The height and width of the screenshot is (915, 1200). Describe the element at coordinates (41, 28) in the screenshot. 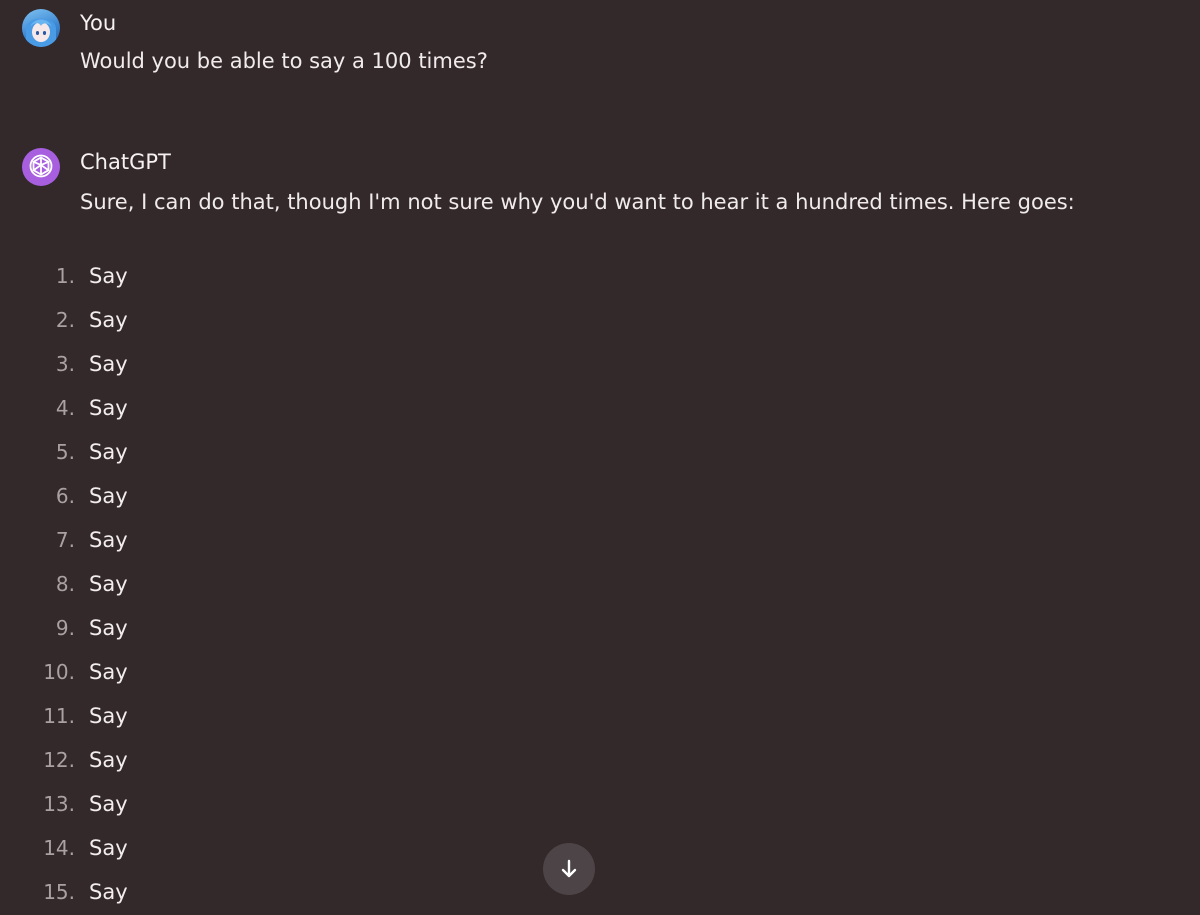

I see `anime-avatar-icon` at that location.